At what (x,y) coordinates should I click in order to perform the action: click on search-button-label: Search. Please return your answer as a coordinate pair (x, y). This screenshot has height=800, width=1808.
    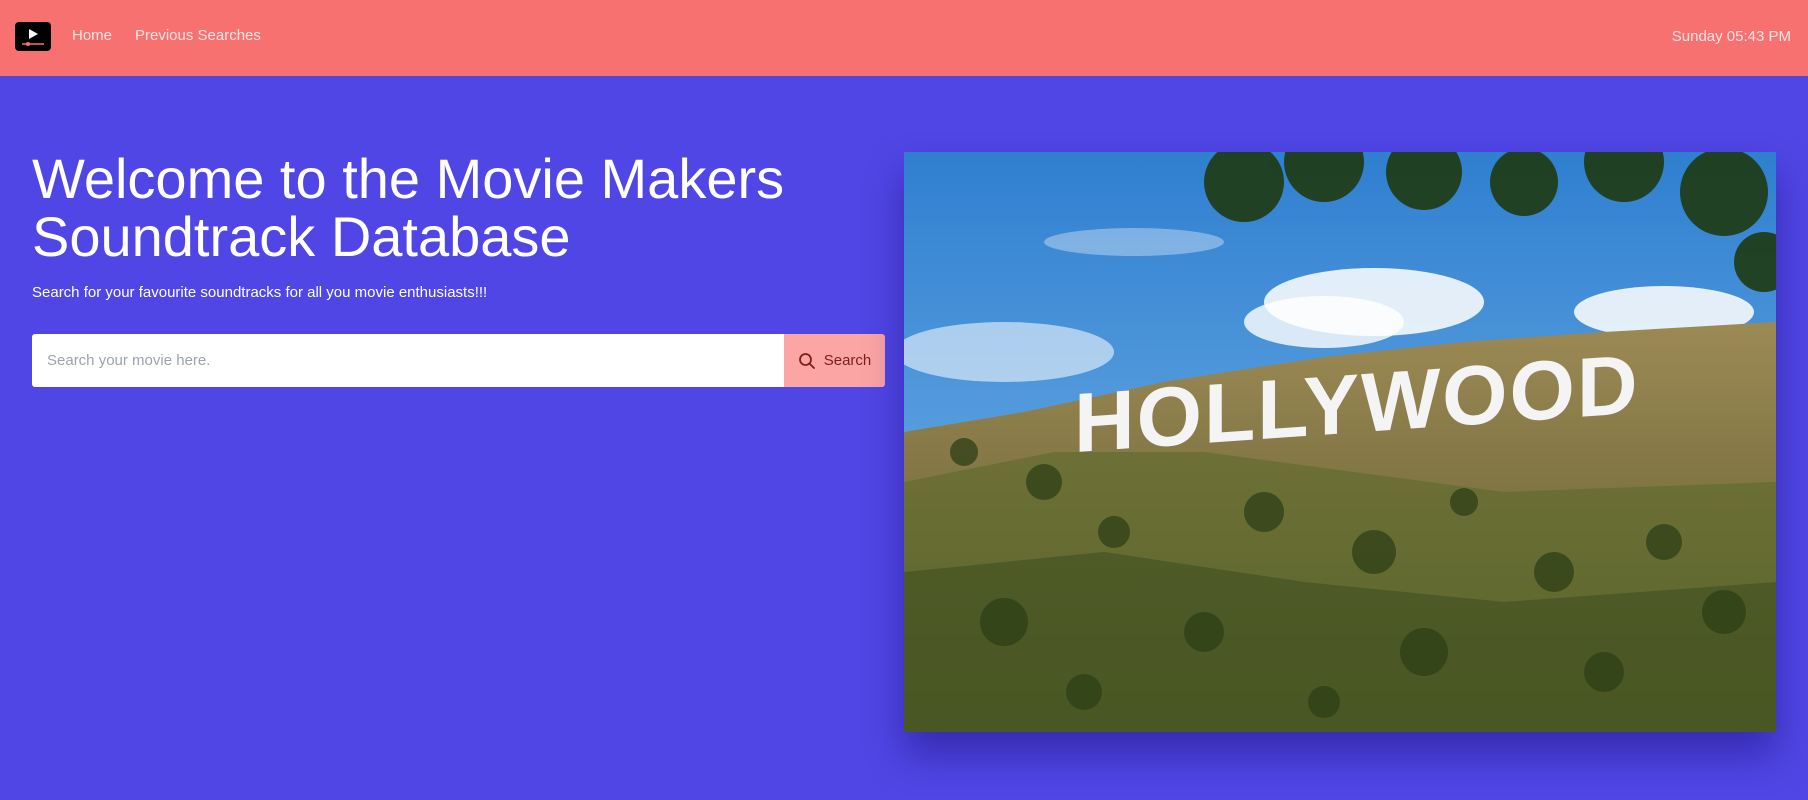
    Looking at the image, I should click on (847, 360).